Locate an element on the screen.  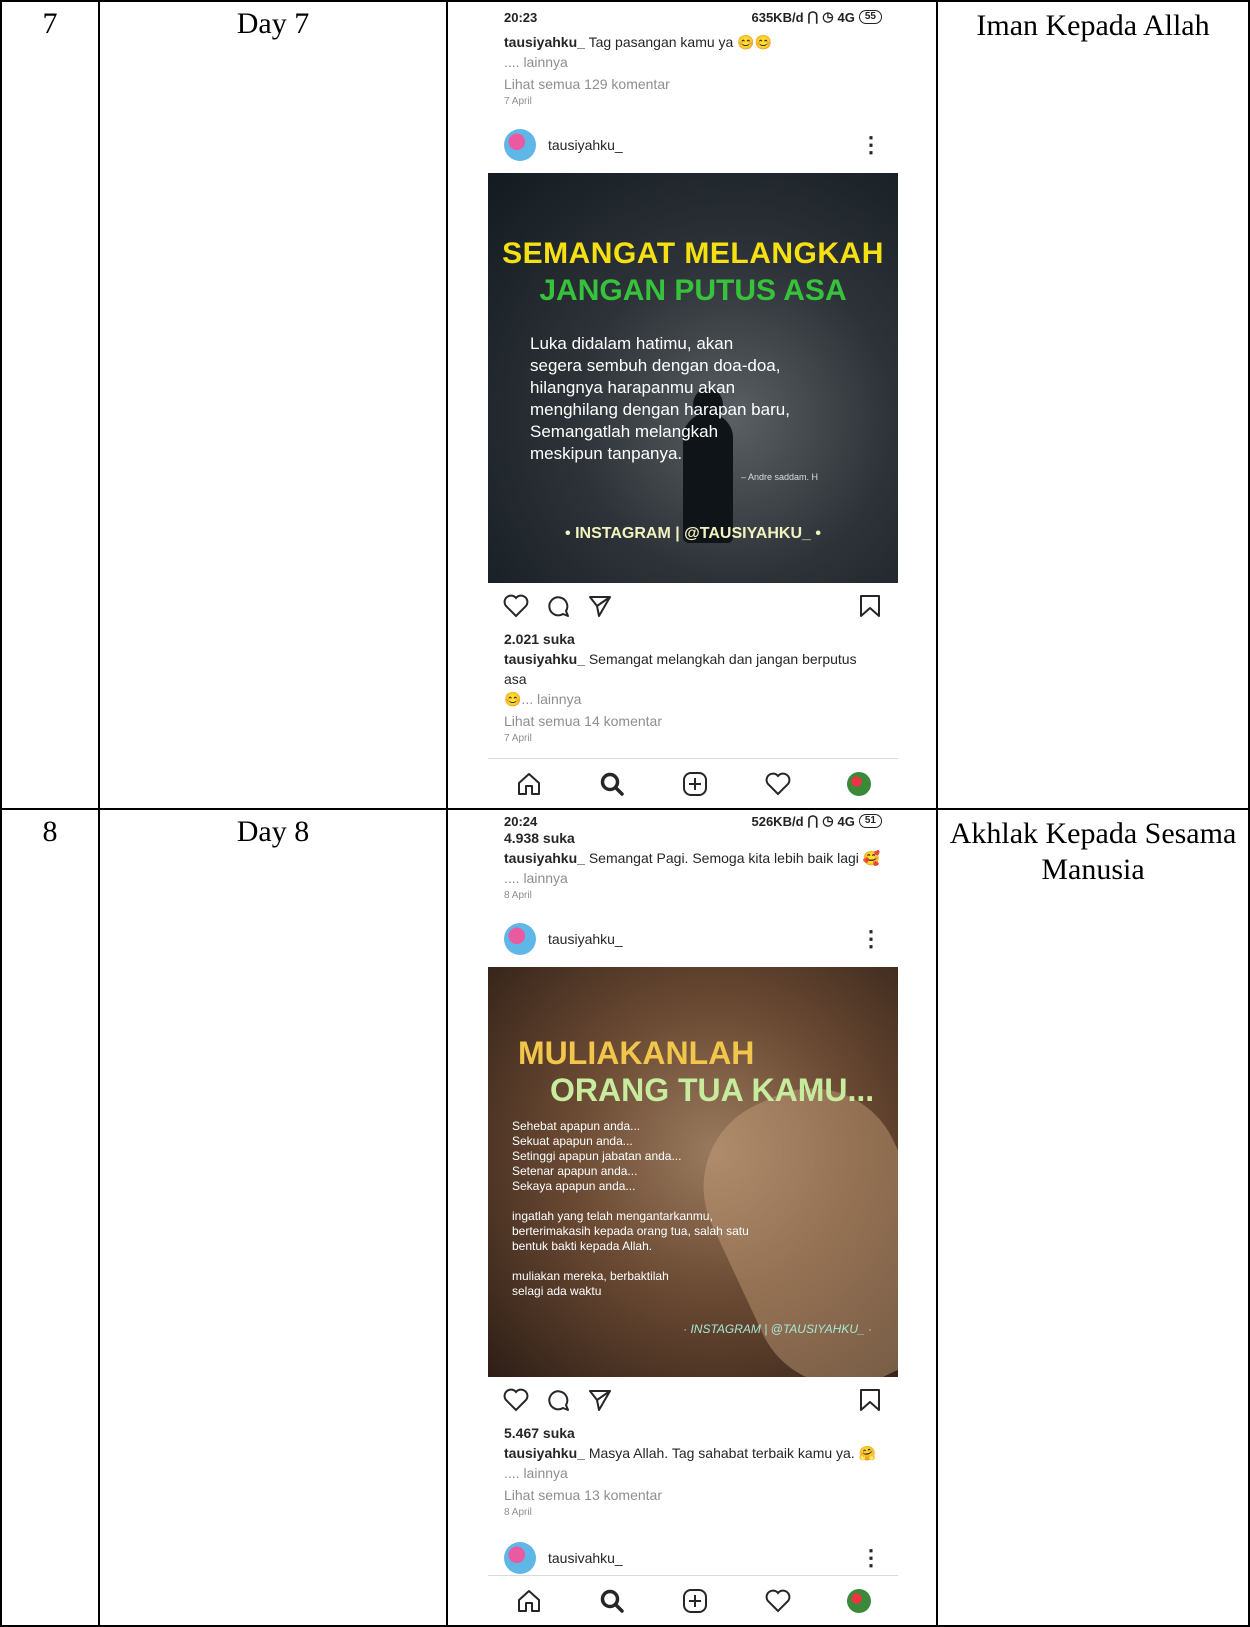
status-time: 20:24 is located at coordinates (521, 821).